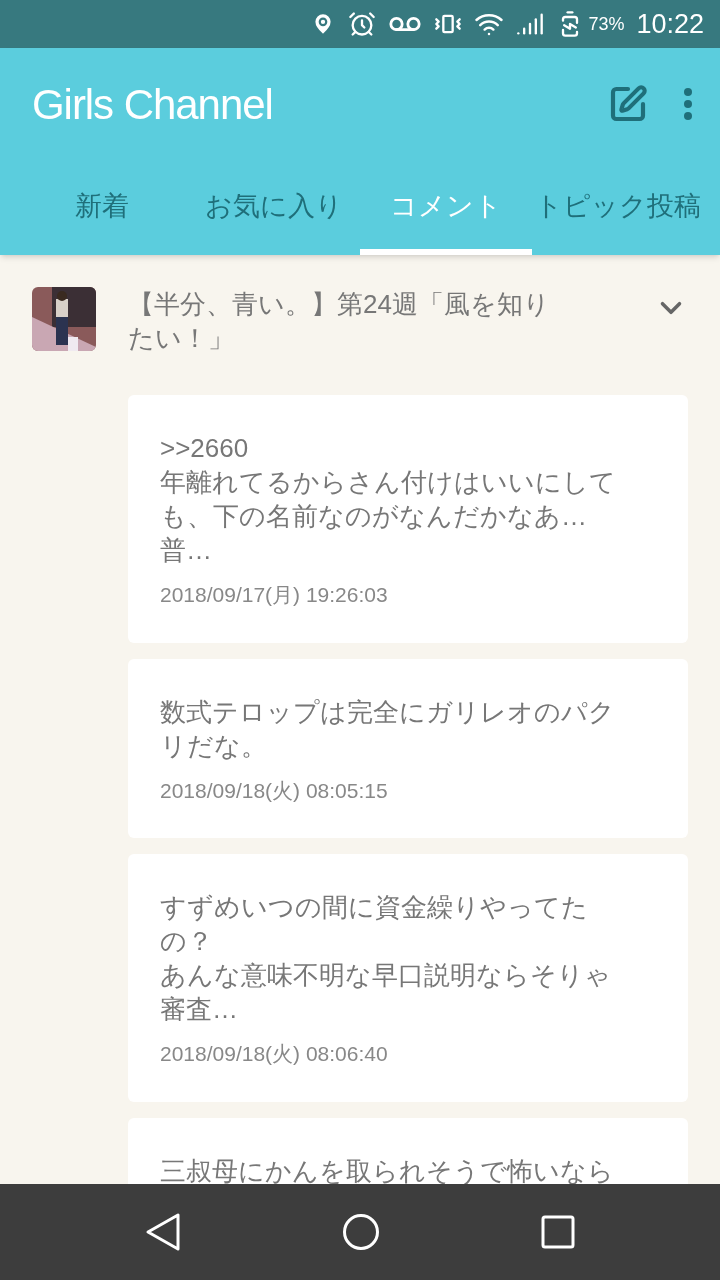  What do you see at coordinates (606, 24) in the screenshot?
I see `battery-percent: 73%` at bounding box center [606, 24].